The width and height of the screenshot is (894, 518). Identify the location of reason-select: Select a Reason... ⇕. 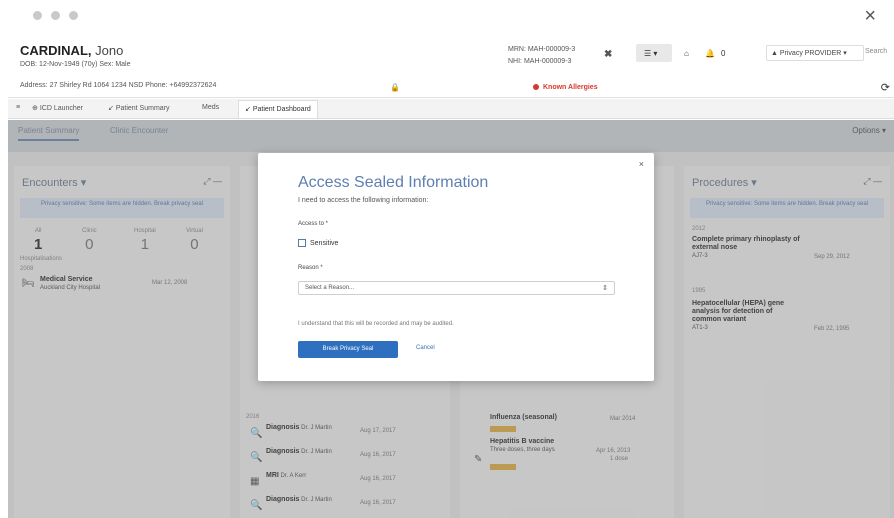
(456, 288).